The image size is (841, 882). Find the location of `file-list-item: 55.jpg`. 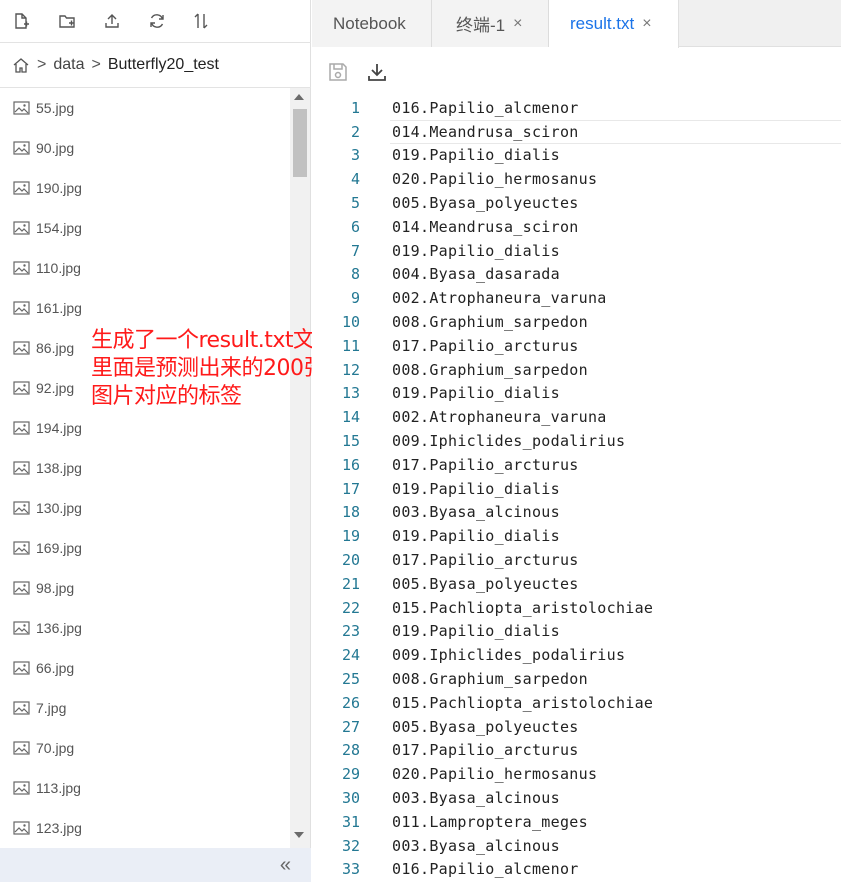

file-list-item: 55.jpg is located at coordinates (145, 108).